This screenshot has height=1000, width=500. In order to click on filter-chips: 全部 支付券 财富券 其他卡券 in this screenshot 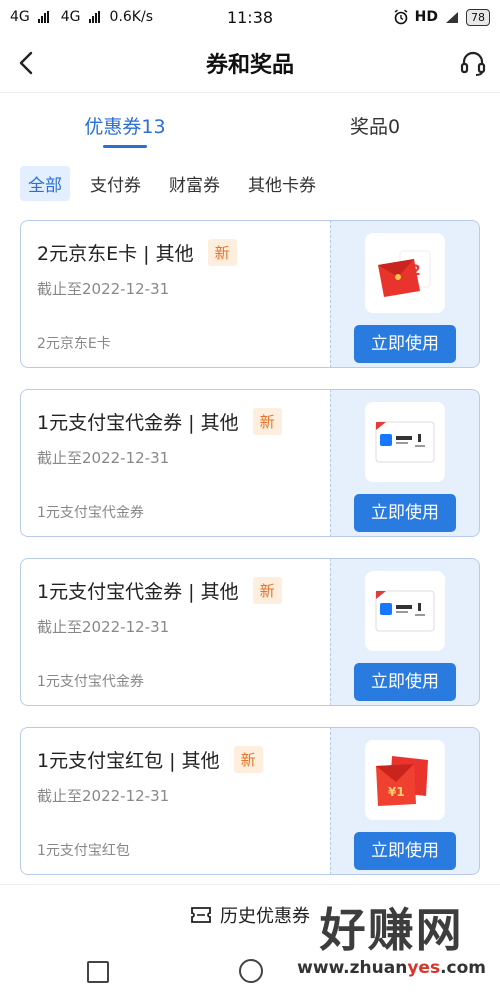, I will do `click(172, 183)`.